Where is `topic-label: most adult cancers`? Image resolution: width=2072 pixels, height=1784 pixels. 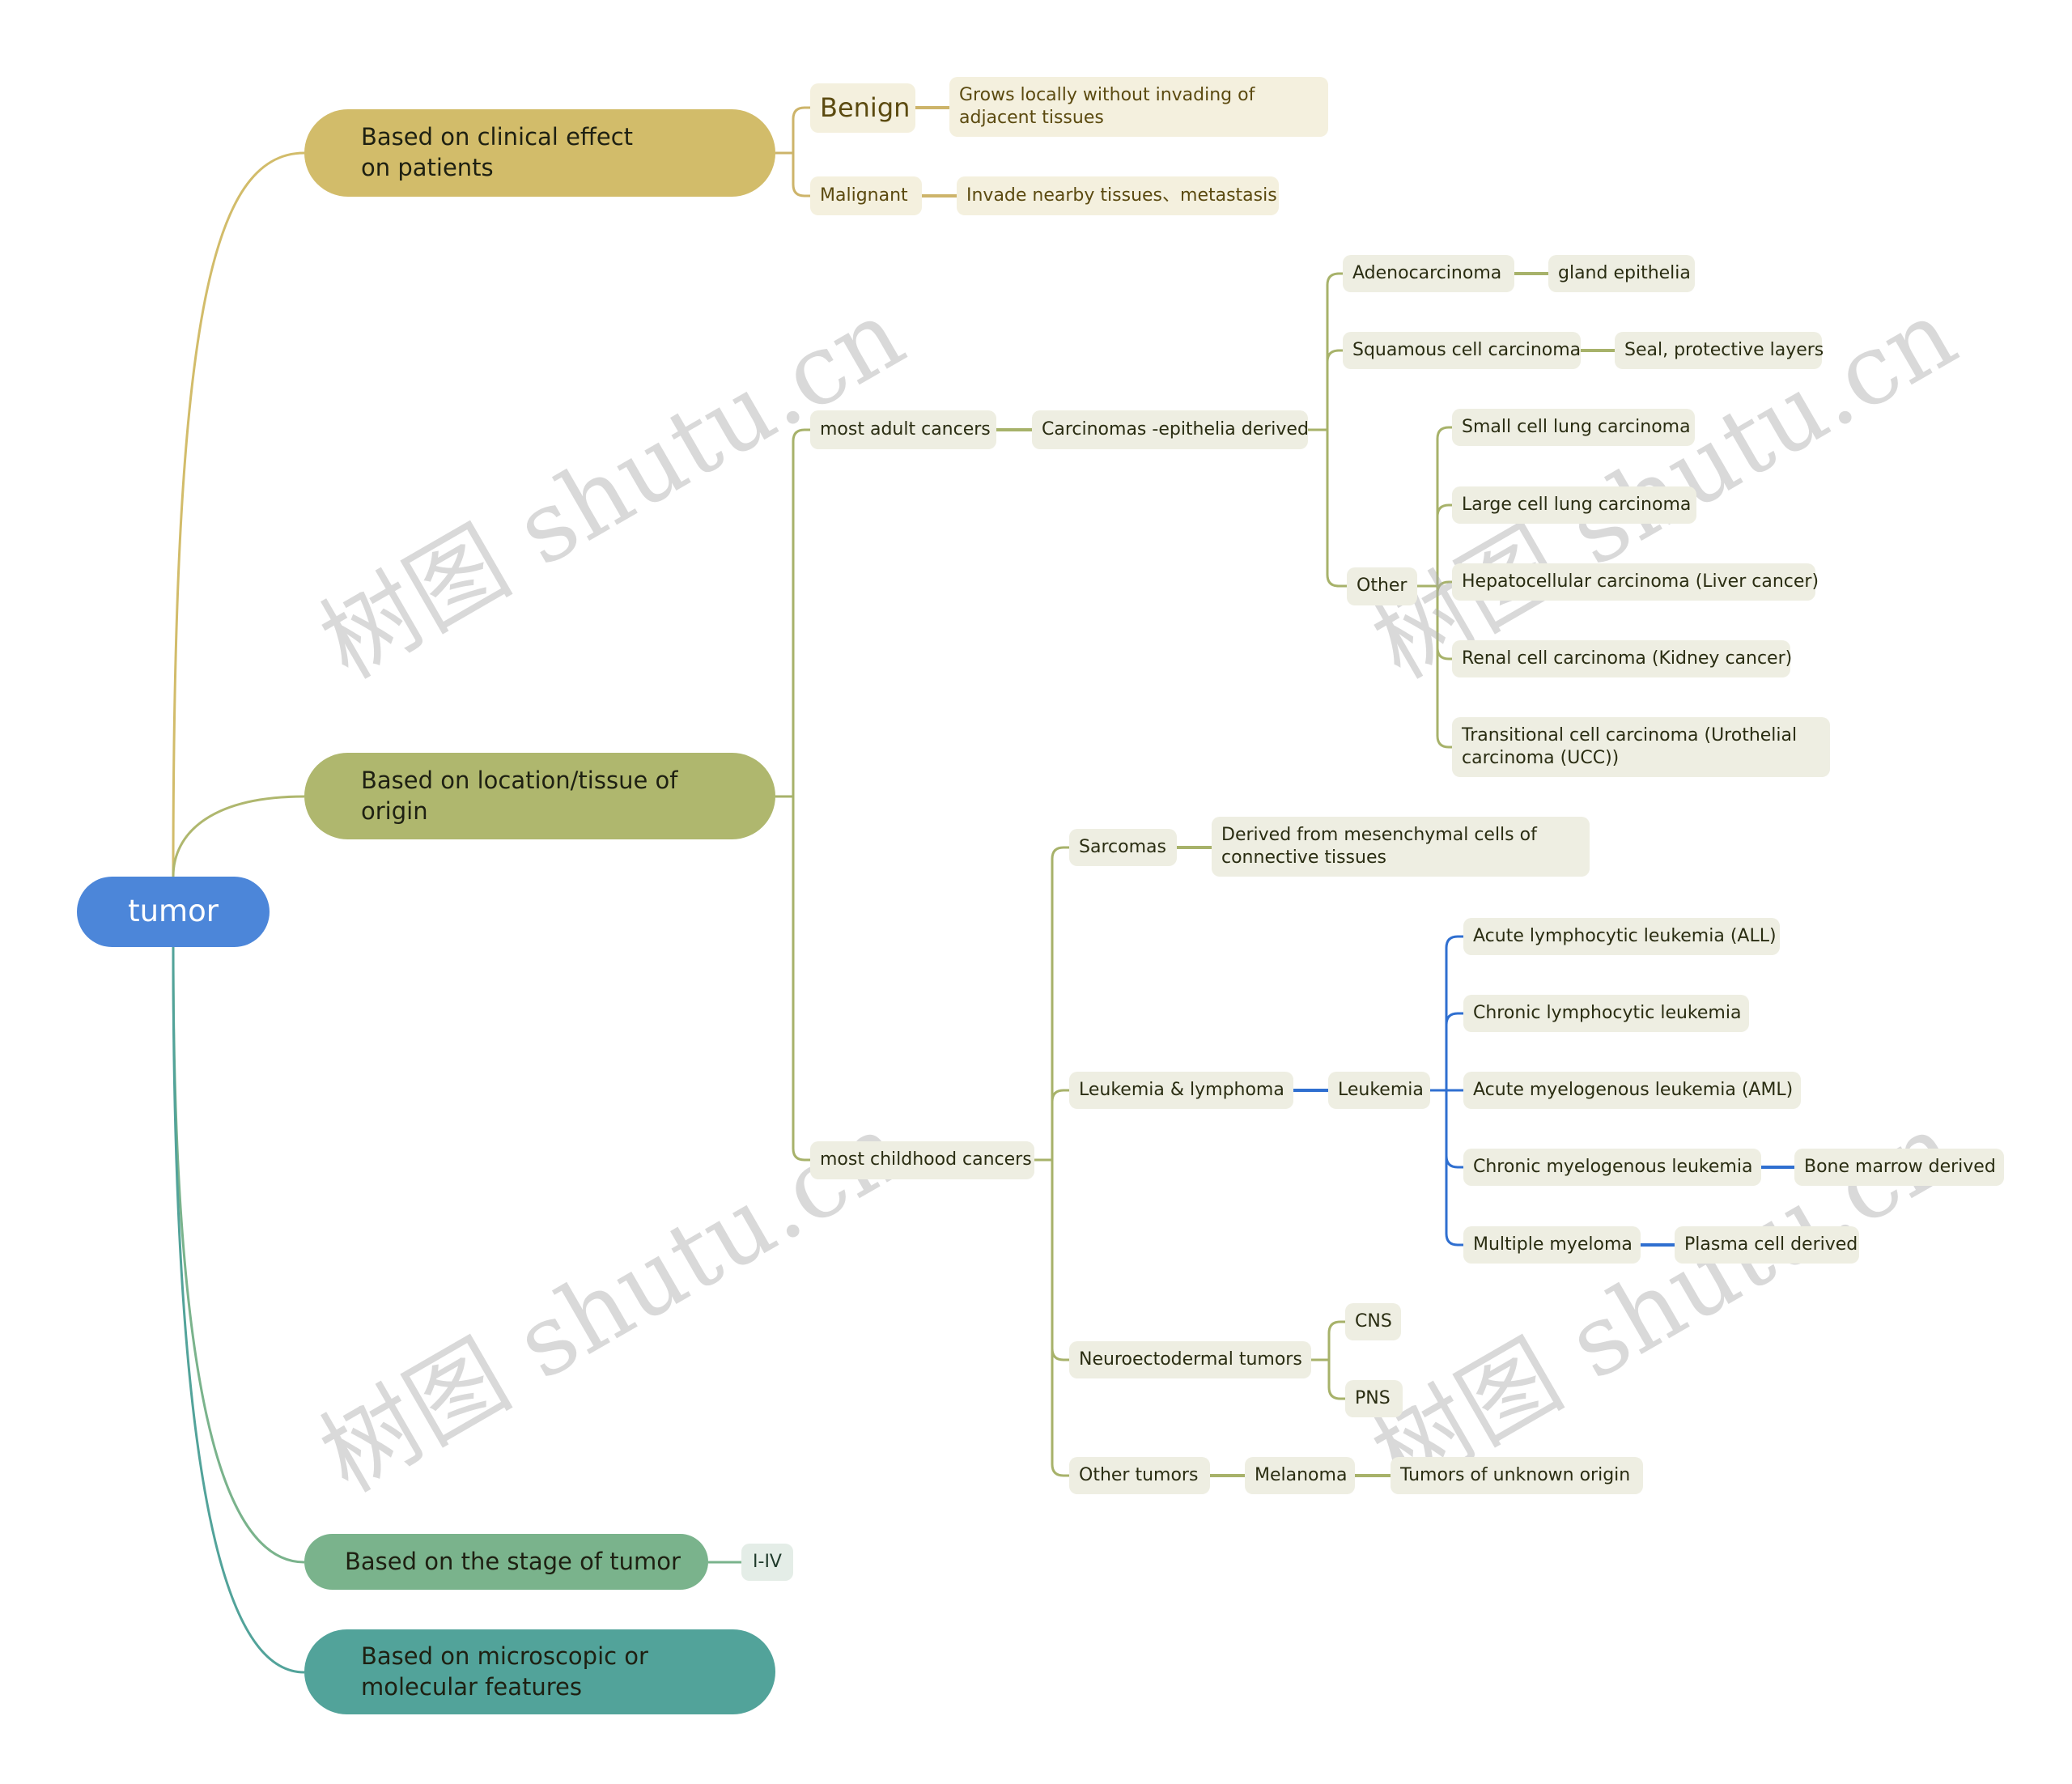
topic-label: most adult cancers is located at coordinates (905, 429).